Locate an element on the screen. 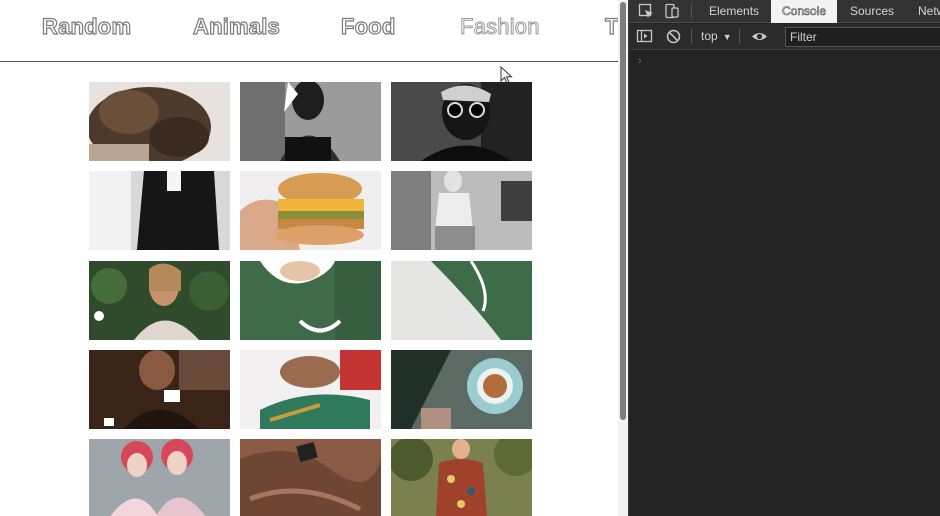 This screenshot has height=516, width=940. nav-item-random: Random is located at coordinates (86, 26).